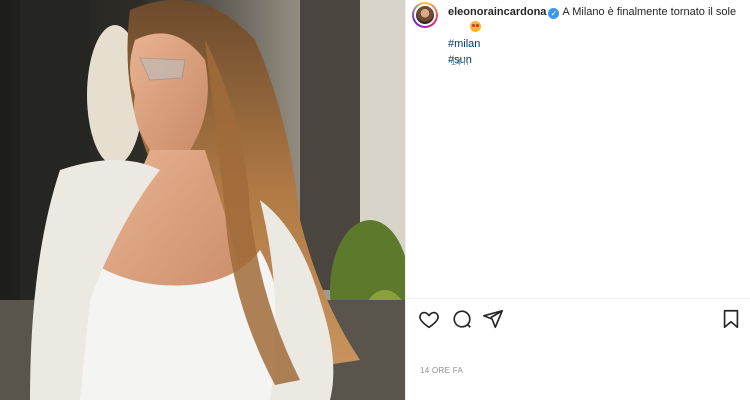 This screenshot has height=400, width=750. I want to click on post-time-ago: 14 h, so click(460, 62).